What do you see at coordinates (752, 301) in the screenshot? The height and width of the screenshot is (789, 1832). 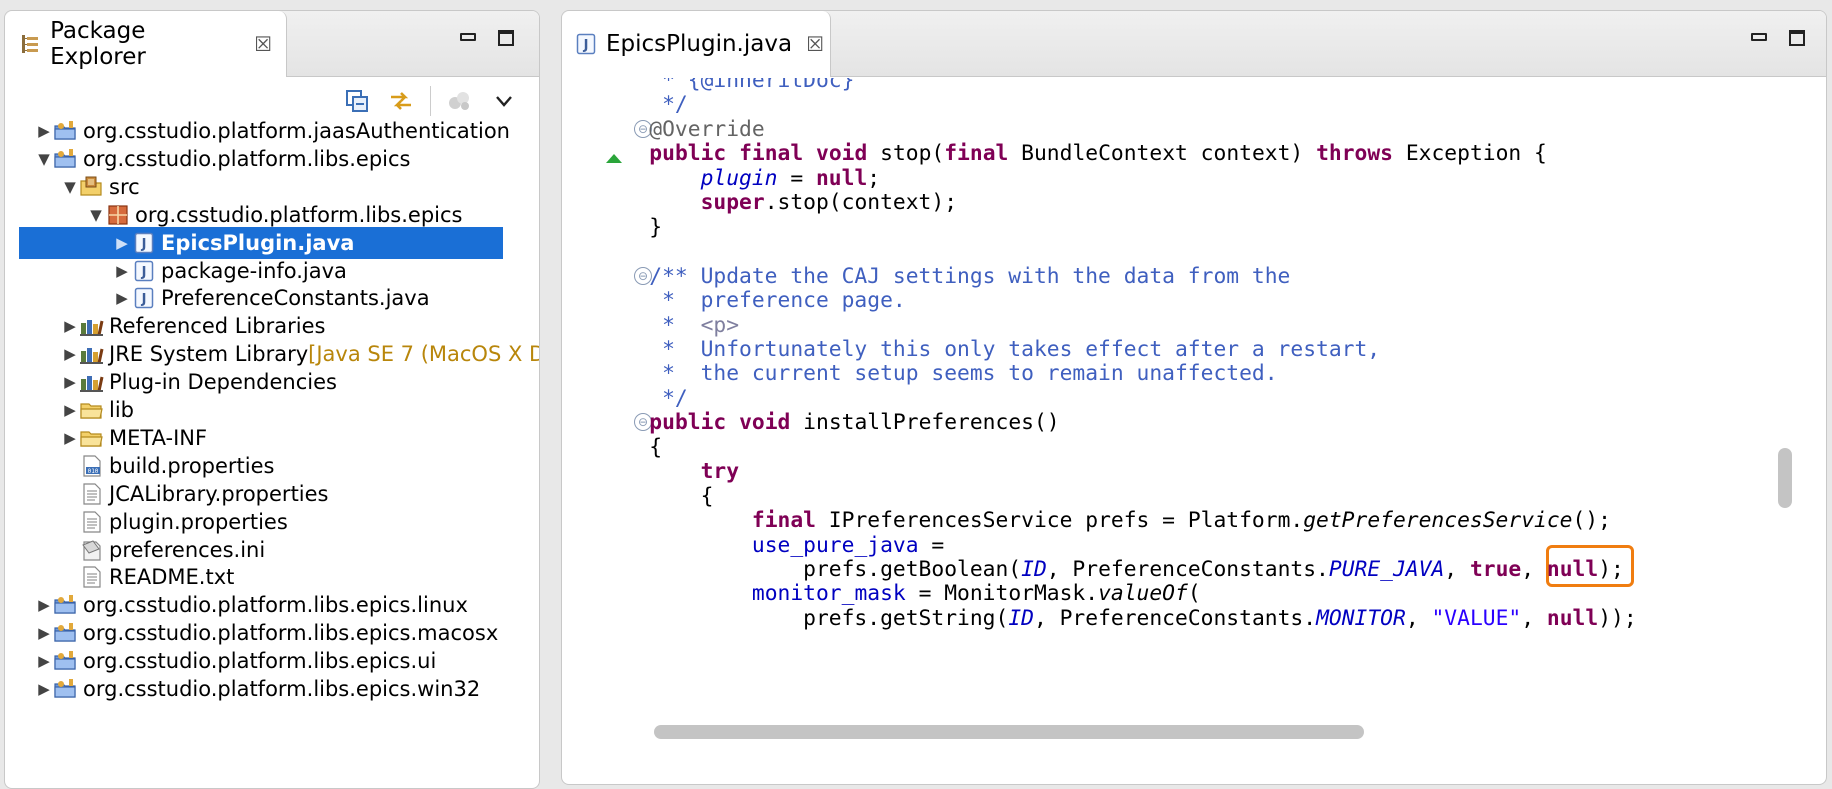 I see `code-token: * preference page.` at bounding box center [752, 301].